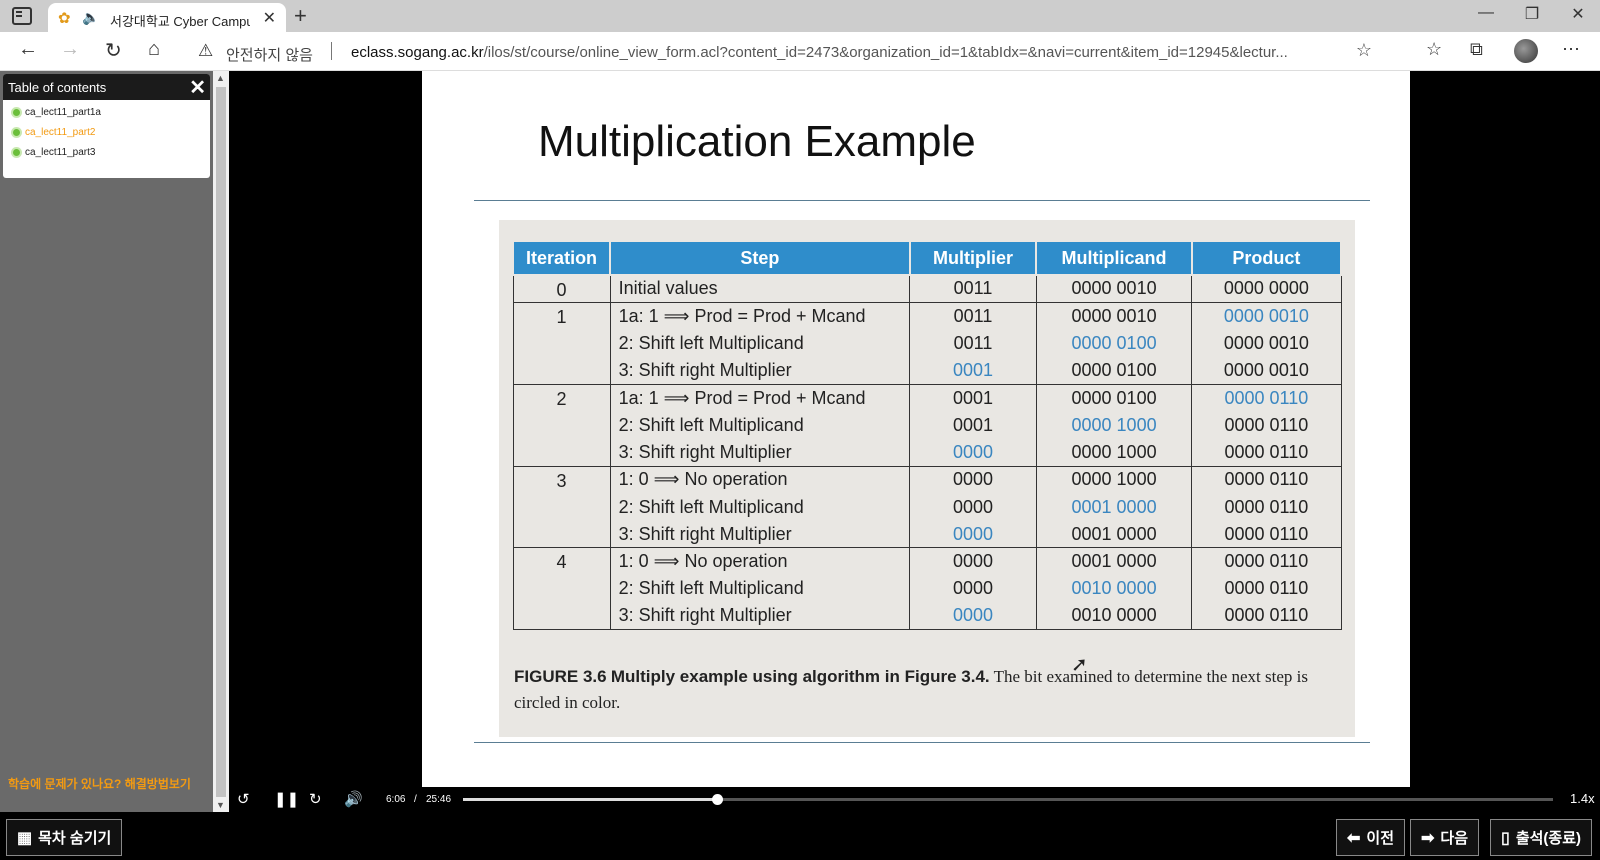  Describe the element at coordinates (167, 17) in the screenshot. I see `browser-tab: ✿ 🔈 서강대학교 Cyber Campus ✕` at that location.